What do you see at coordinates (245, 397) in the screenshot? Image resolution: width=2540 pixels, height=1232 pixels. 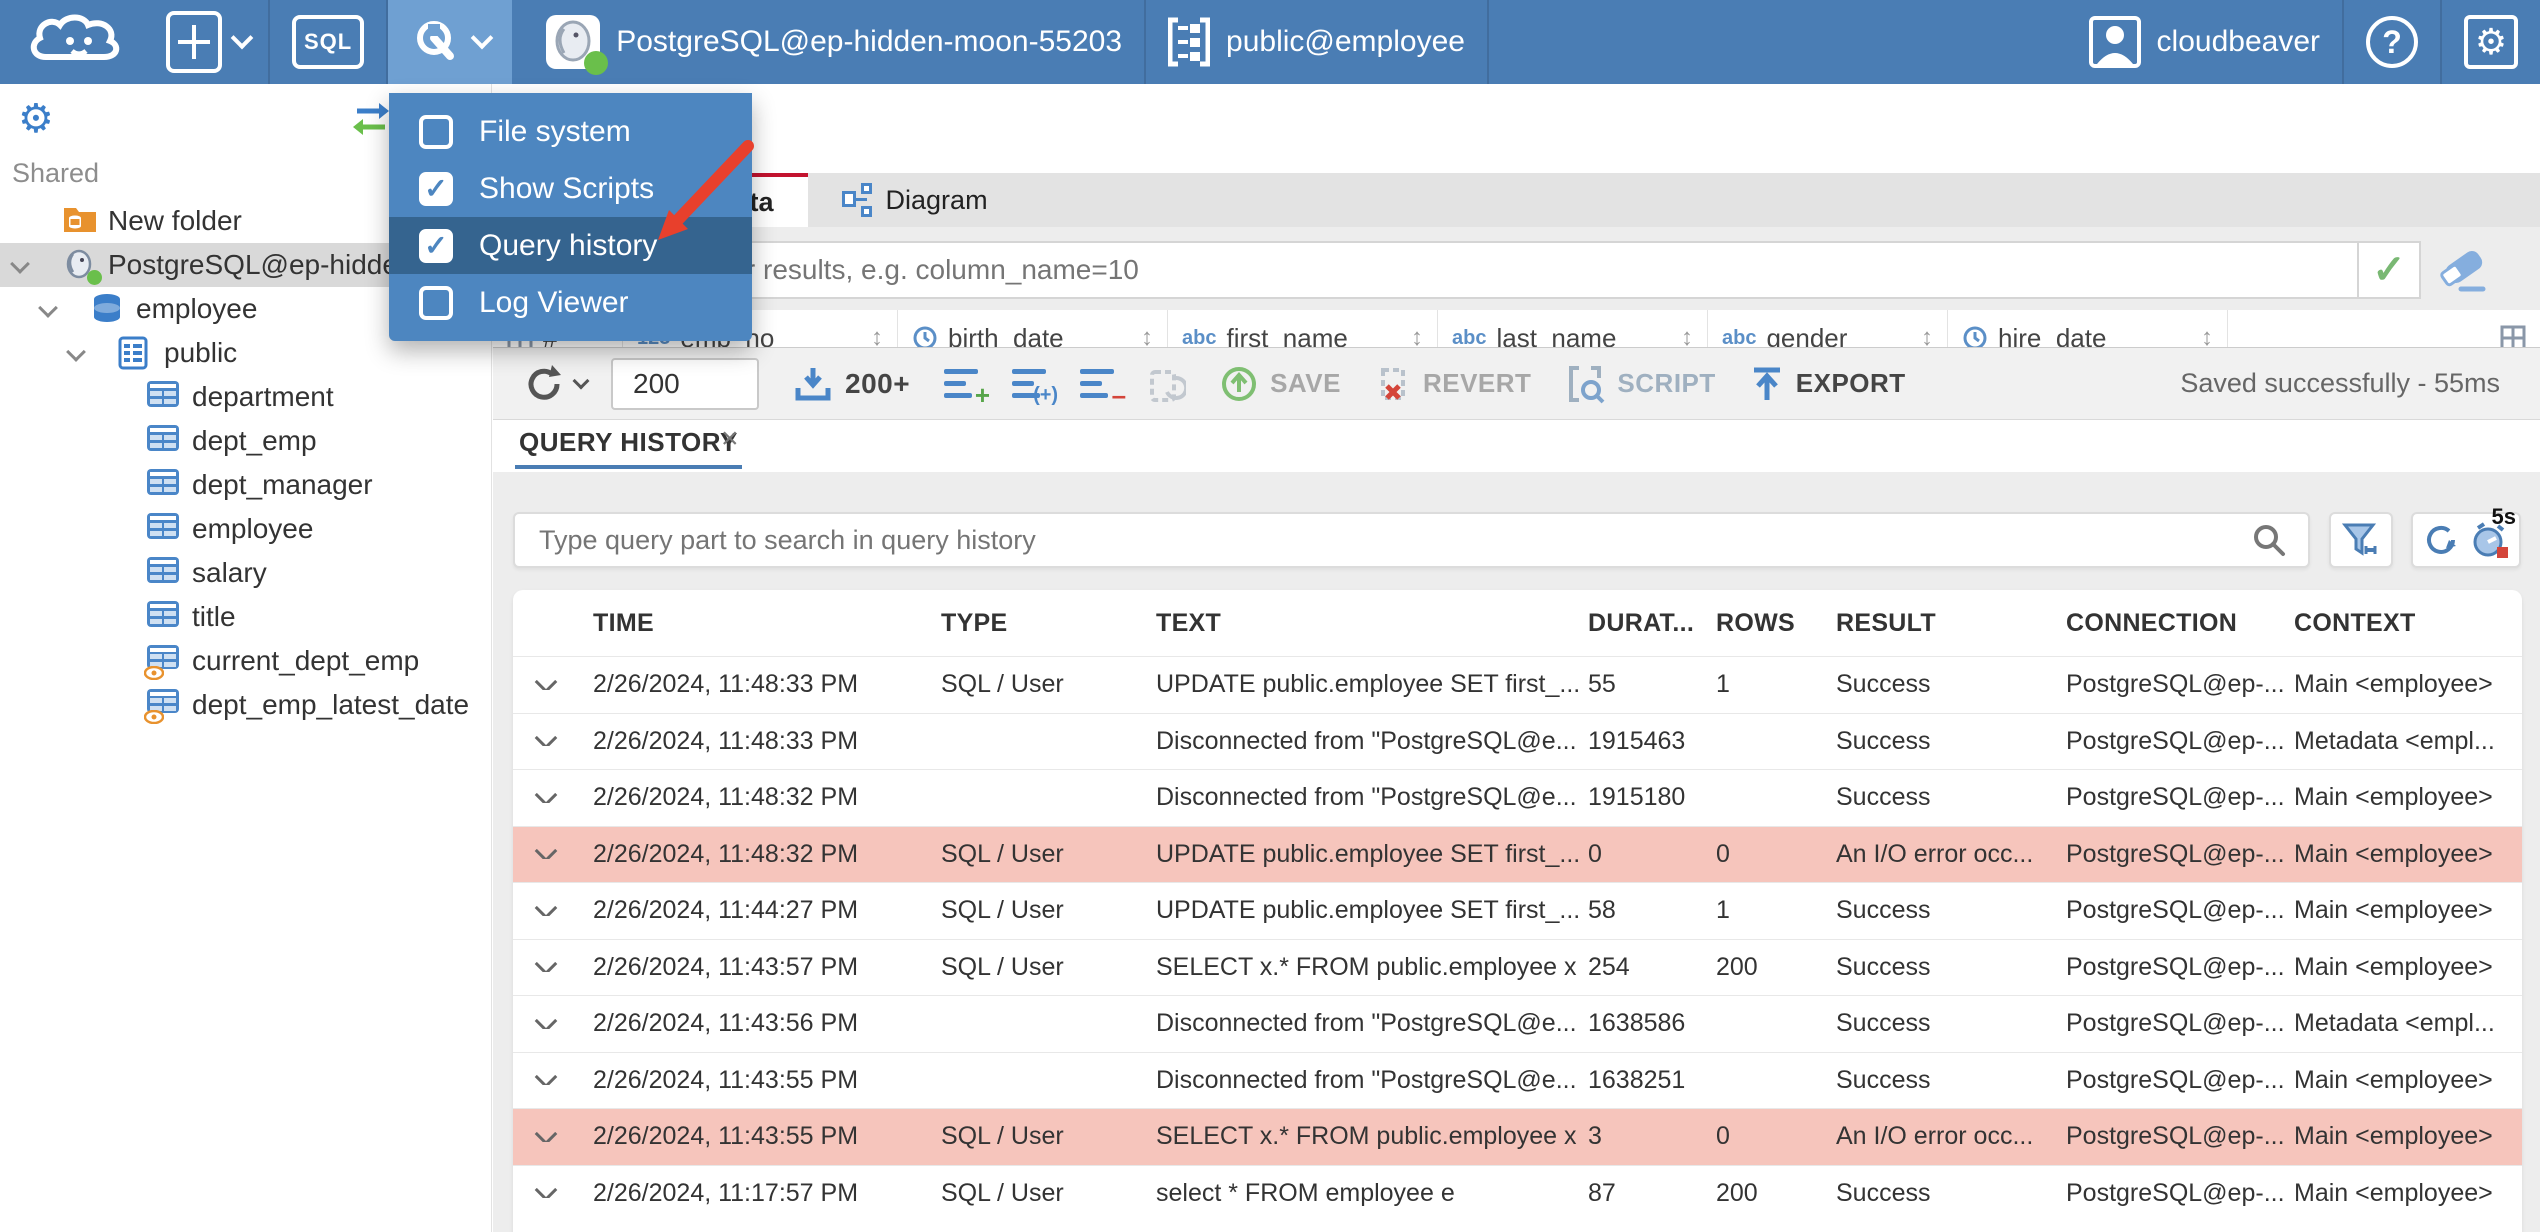 I see `tree-item-department: department` at bounding box center [245, 397].